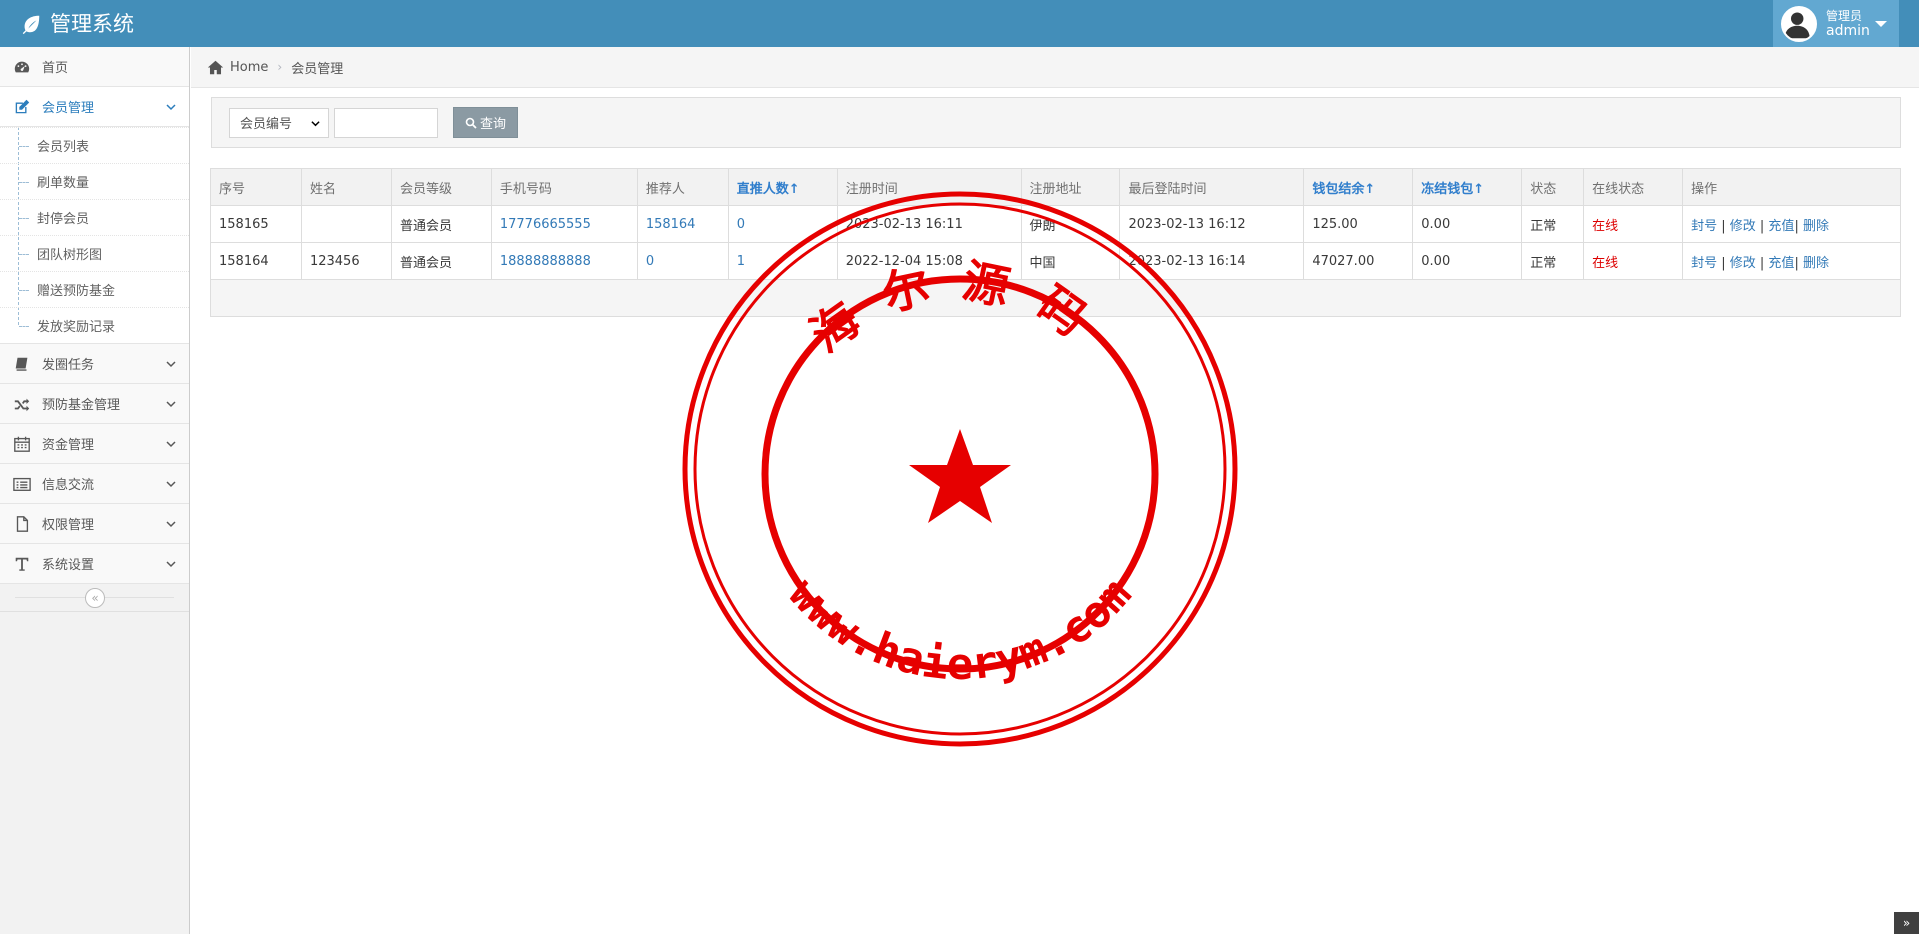 The width and height of the screenshot is (1919, 934). I want to click on sidebar-item-member: 会员管理, so click(94, 107).